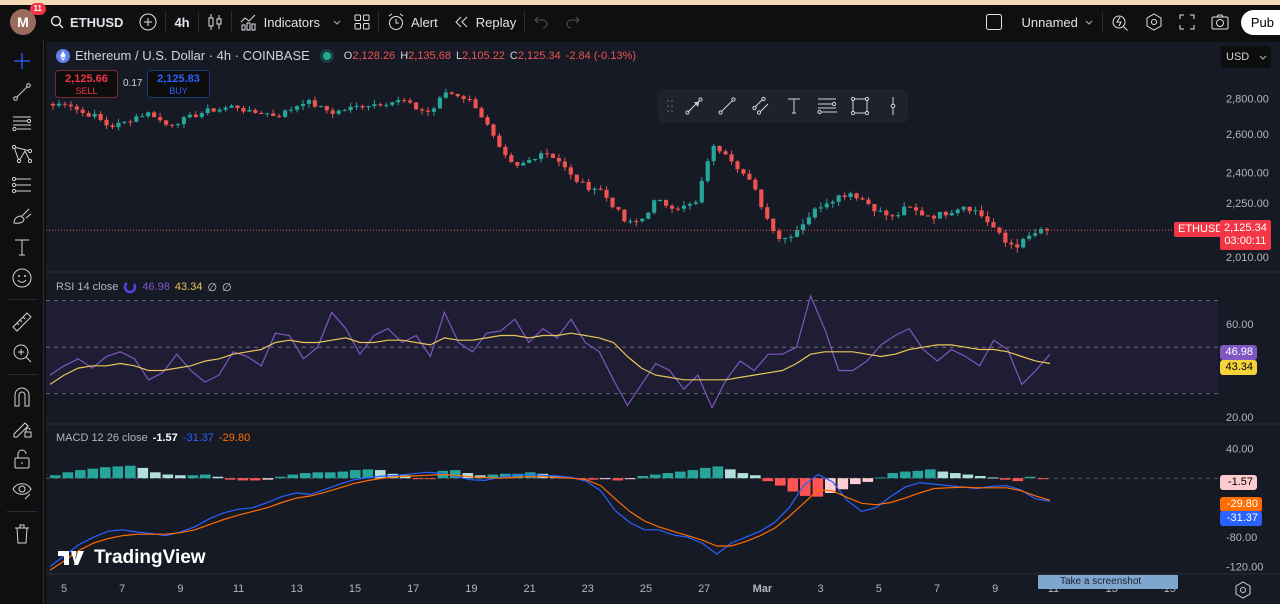 Image resolution: width=1280 pixels, height=604 pixels. Describe the element at coordinates (1039, 22) in the screenshot. I see `layout-select-button: Unnamed` at that location.